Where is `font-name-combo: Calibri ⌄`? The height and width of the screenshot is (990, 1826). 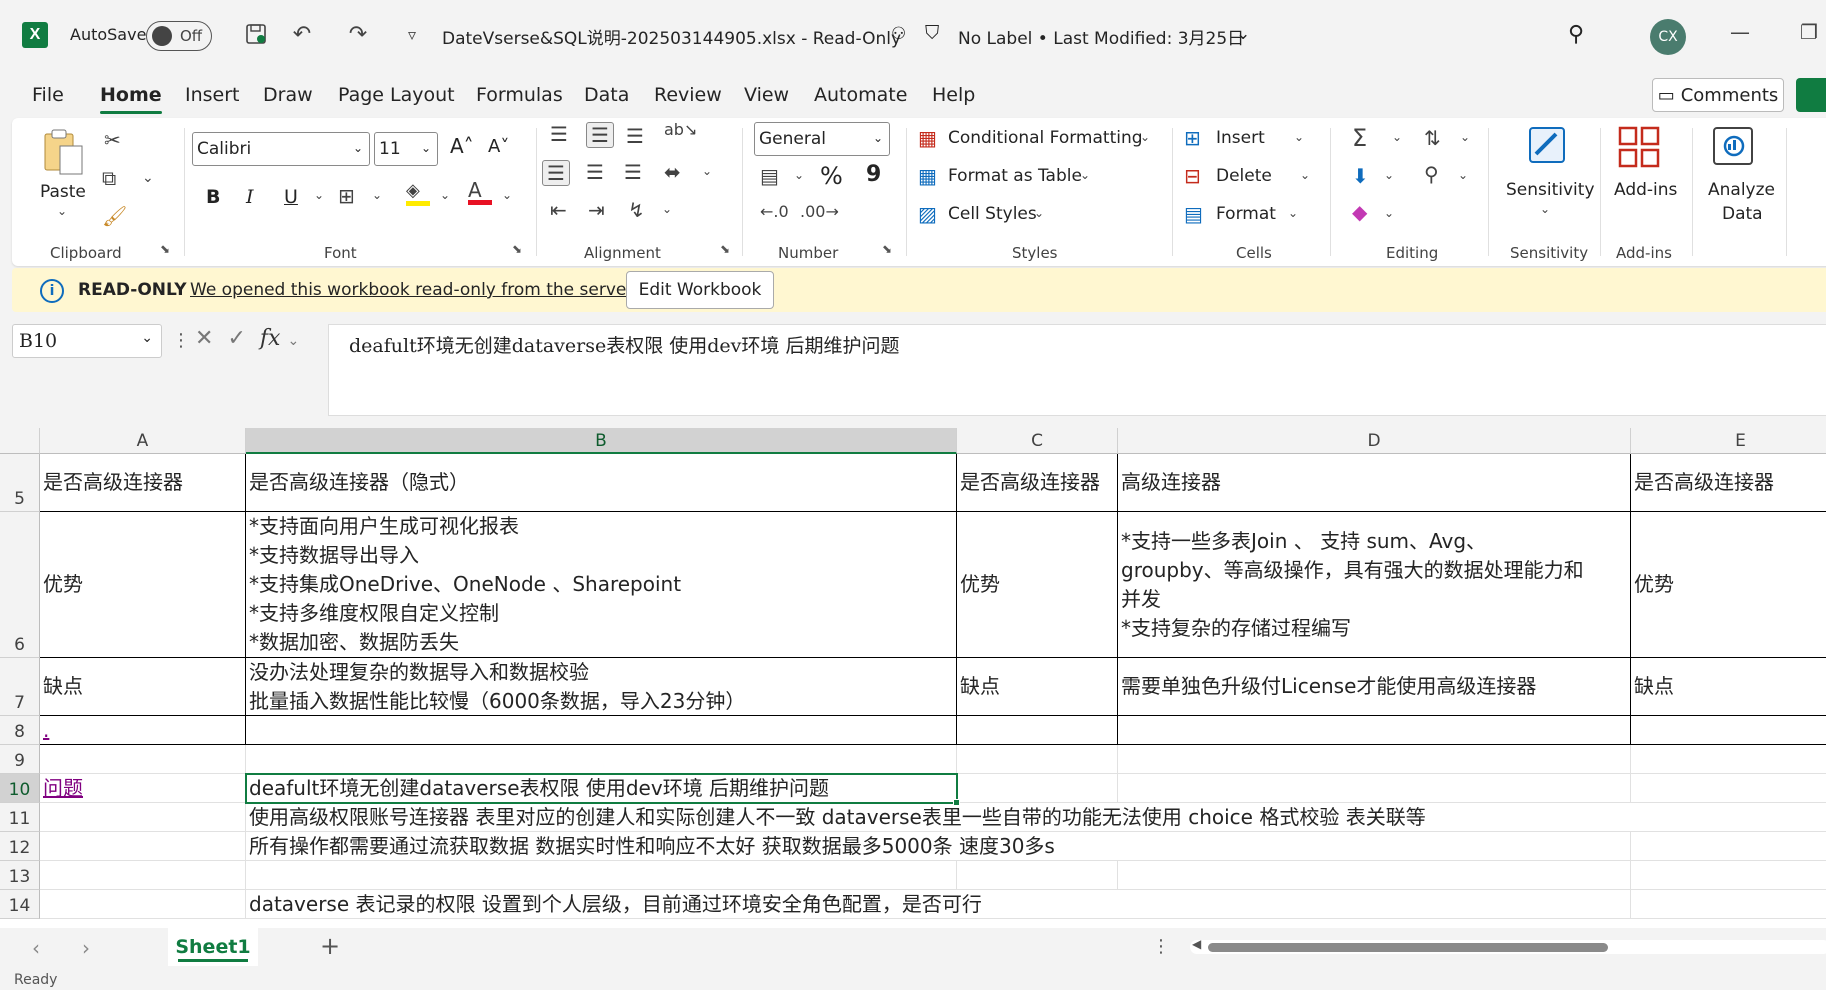
font-name-combo: Calibri ⌄ is located at coordinates (281, 149).